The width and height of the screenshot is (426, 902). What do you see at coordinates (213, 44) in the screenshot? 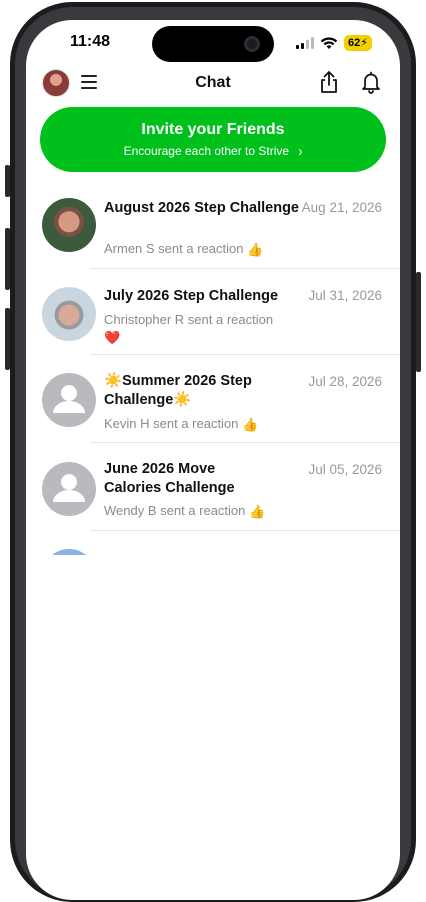
I see `dynamic-island` at bounding box center [213, 44].